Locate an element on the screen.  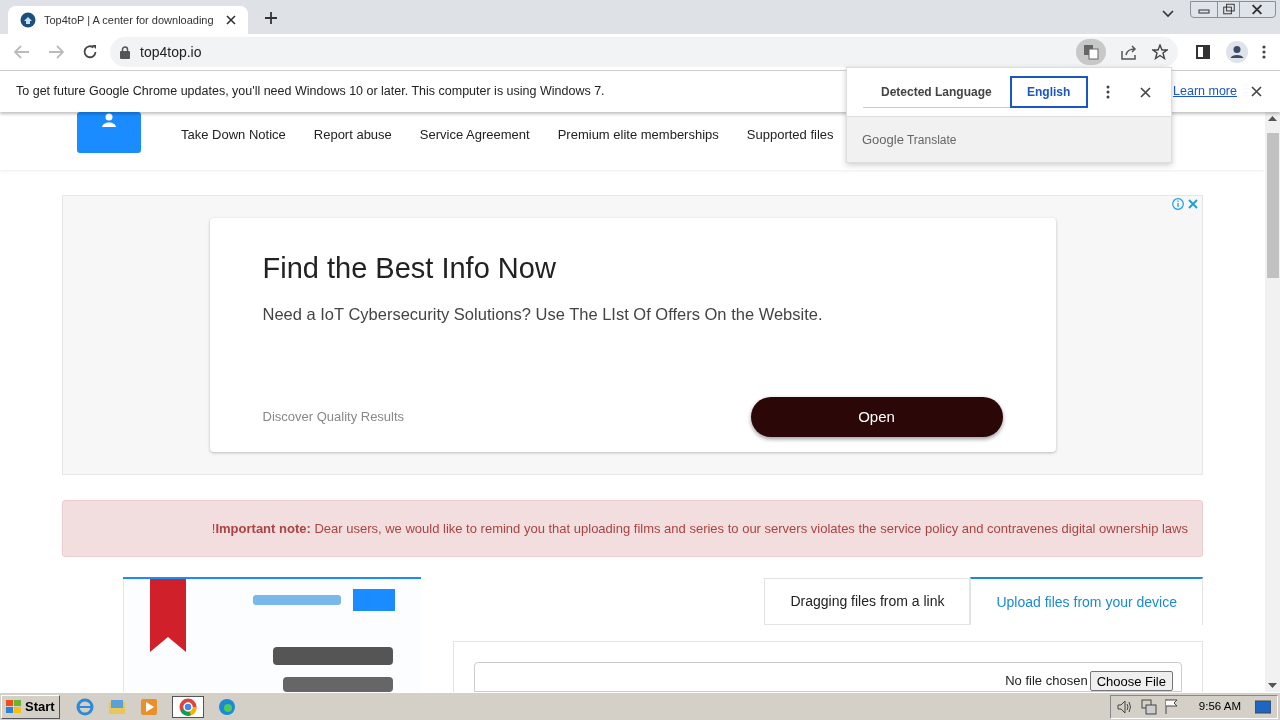
info-icon is located at coordinates (1178, 204).